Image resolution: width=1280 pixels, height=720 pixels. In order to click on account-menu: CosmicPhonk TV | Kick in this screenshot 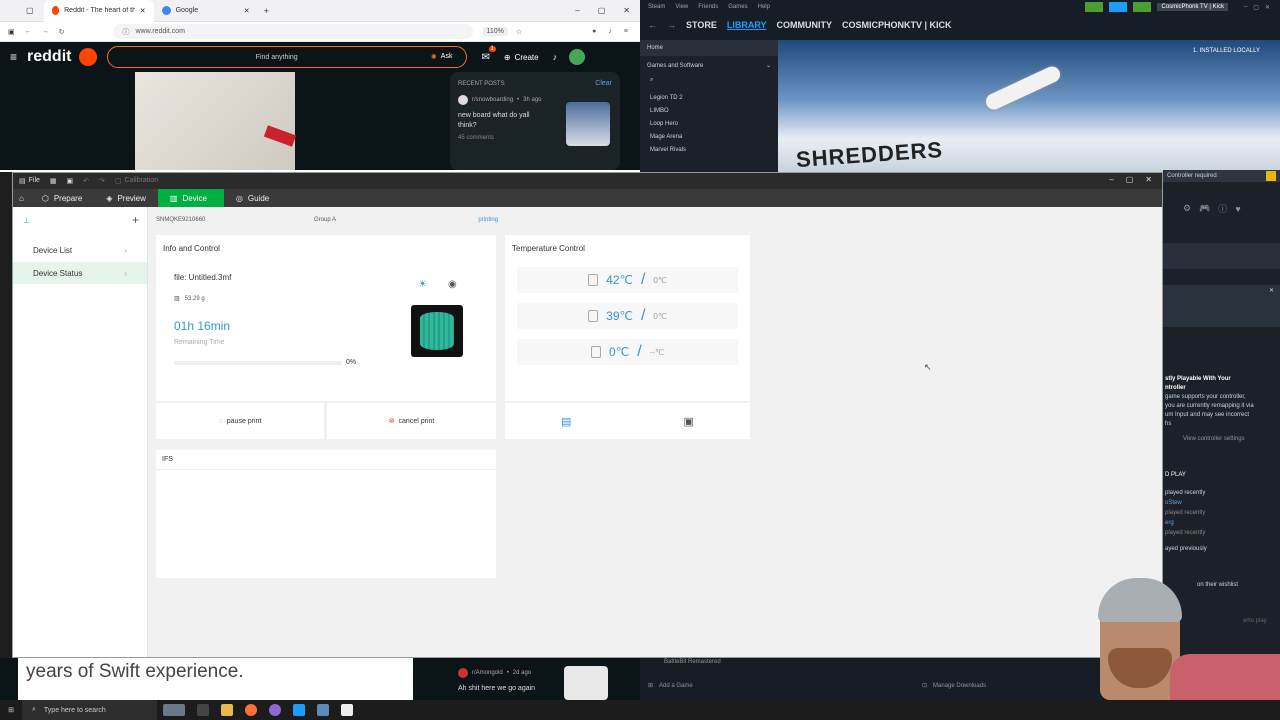, I will do `click(1192, 7)`.